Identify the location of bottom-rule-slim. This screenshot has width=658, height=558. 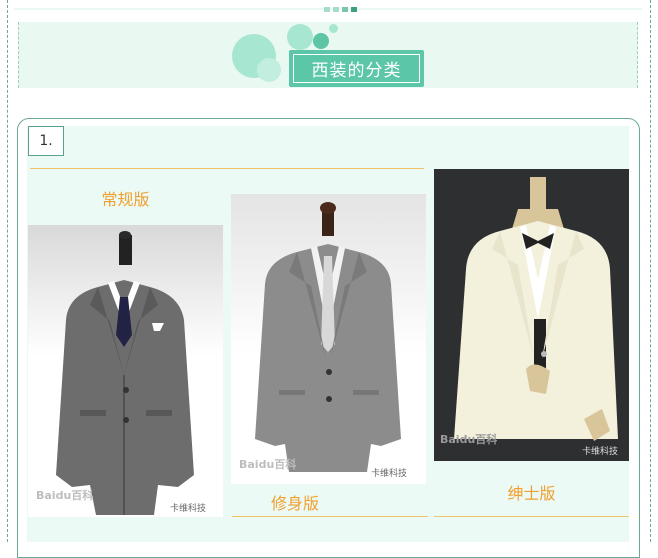
(330, 516).